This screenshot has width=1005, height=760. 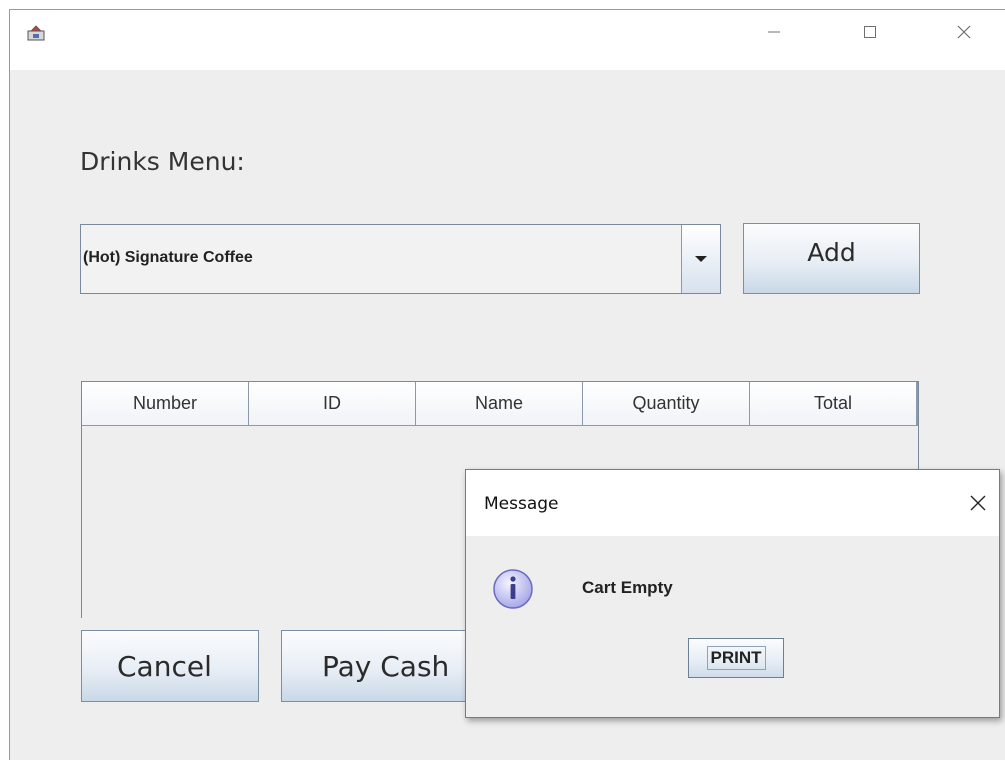 What do you see at coordinates (732, 503) in the screenshot?
I see `dialog-titlebar: Message` at bounding box center [732, 503].